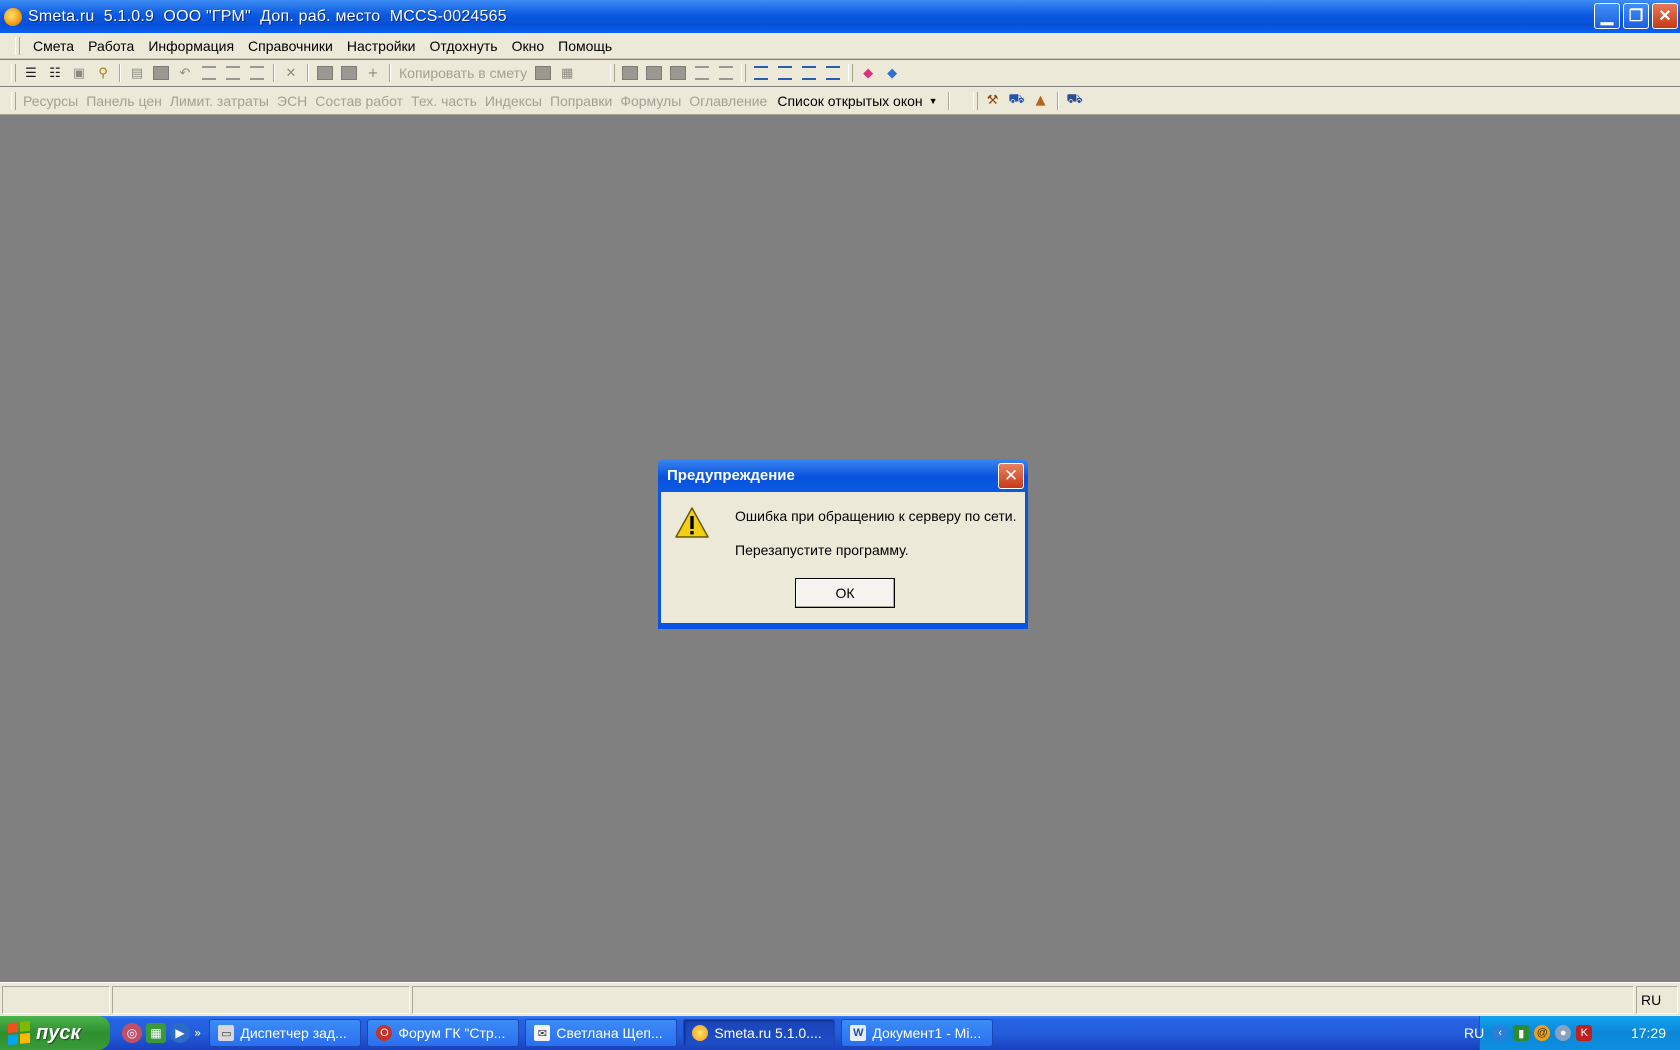 Image resolution: width=1680 pixels, height=1050 pixels. Describe the element at coordinates (1521, 1033) in the screenshot. I see `tray-network-icon: ▮` at that location.